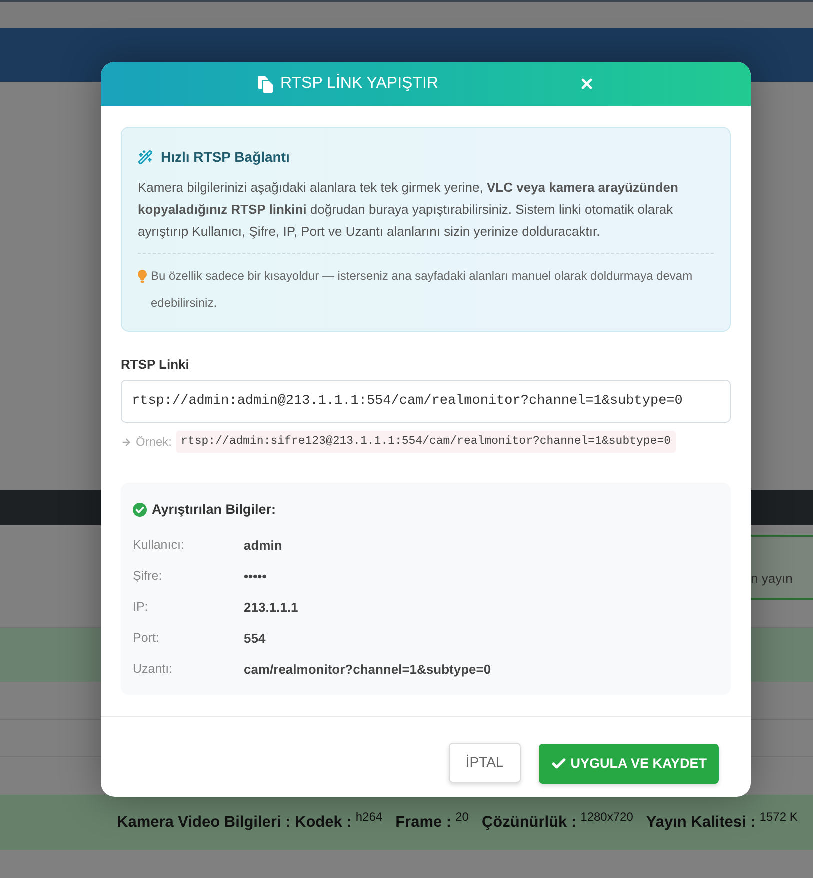  What do you see at coordinates (214, 509) in the screenshot?
I see `parsed-title: Ayrıştırılan Bilgiler:` at bounding box center [214, 509].